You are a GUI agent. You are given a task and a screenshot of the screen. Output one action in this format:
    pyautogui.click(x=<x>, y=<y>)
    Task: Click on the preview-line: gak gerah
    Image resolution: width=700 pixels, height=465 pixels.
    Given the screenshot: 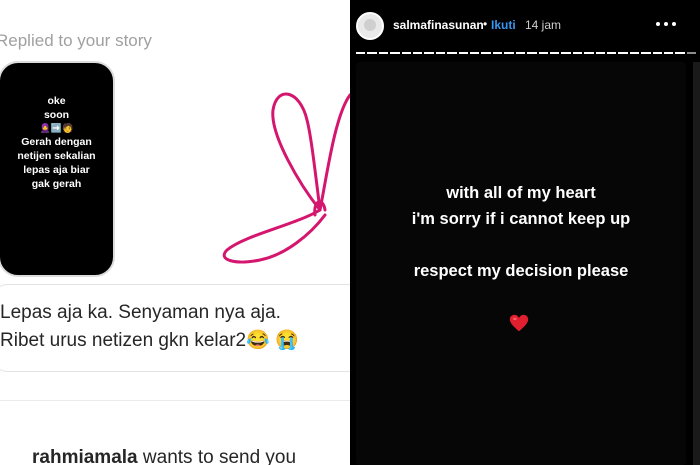 What is the action you would take?
    pyautogui.click(x=56, y=184)
    